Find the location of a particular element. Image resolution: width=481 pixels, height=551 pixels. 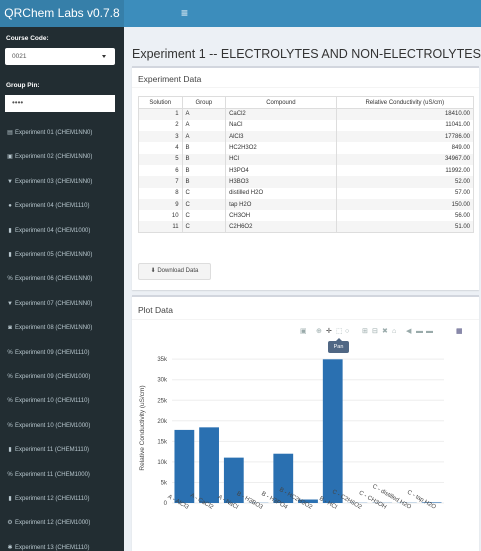

box-select-icon: ⬚ is located at coordinates (339, 332).